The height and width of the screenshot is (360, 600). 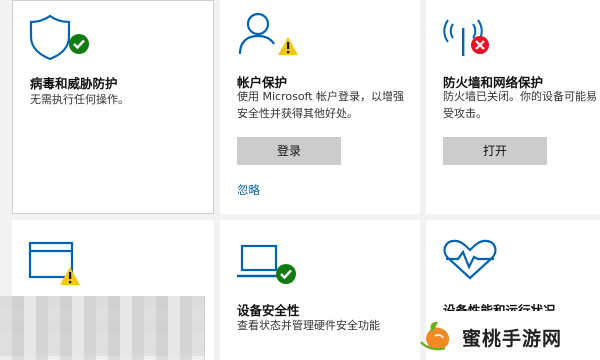 What do you see at coordinates (289, 151) in the screenshot?
I see `sign-in-button: 登录` at bounding box center [289, 151].